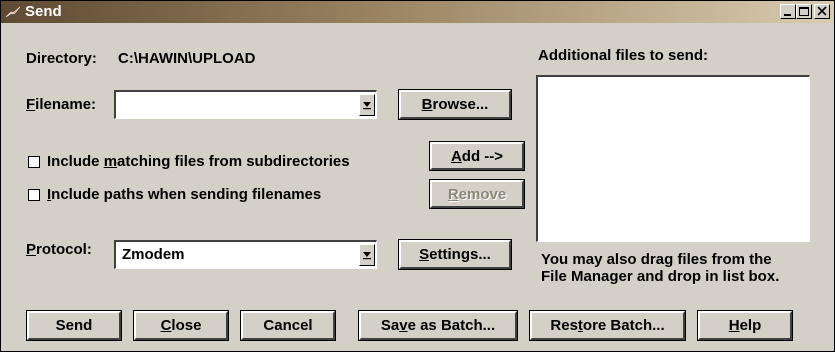 The height and width of the screenshot is (352, 835). What do you see at coordinates (31, 104) in the screenshot?
I see `filename-mnemonic: F` at bounding box center [31, 104].